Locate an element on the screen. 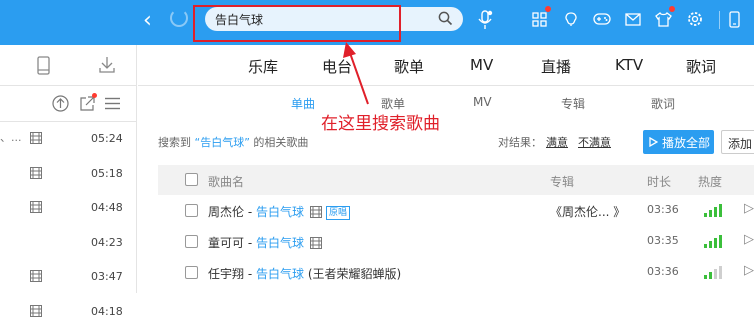  table-row: 童可可 - 告白气球 03:35 ▷ is located at coordinates (456, 241).